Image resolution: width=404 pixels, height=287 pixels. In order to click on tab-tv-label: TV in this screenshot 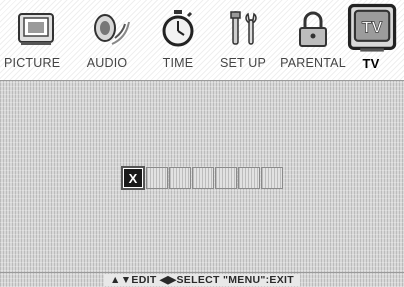, I will do `click(371, 63)`.